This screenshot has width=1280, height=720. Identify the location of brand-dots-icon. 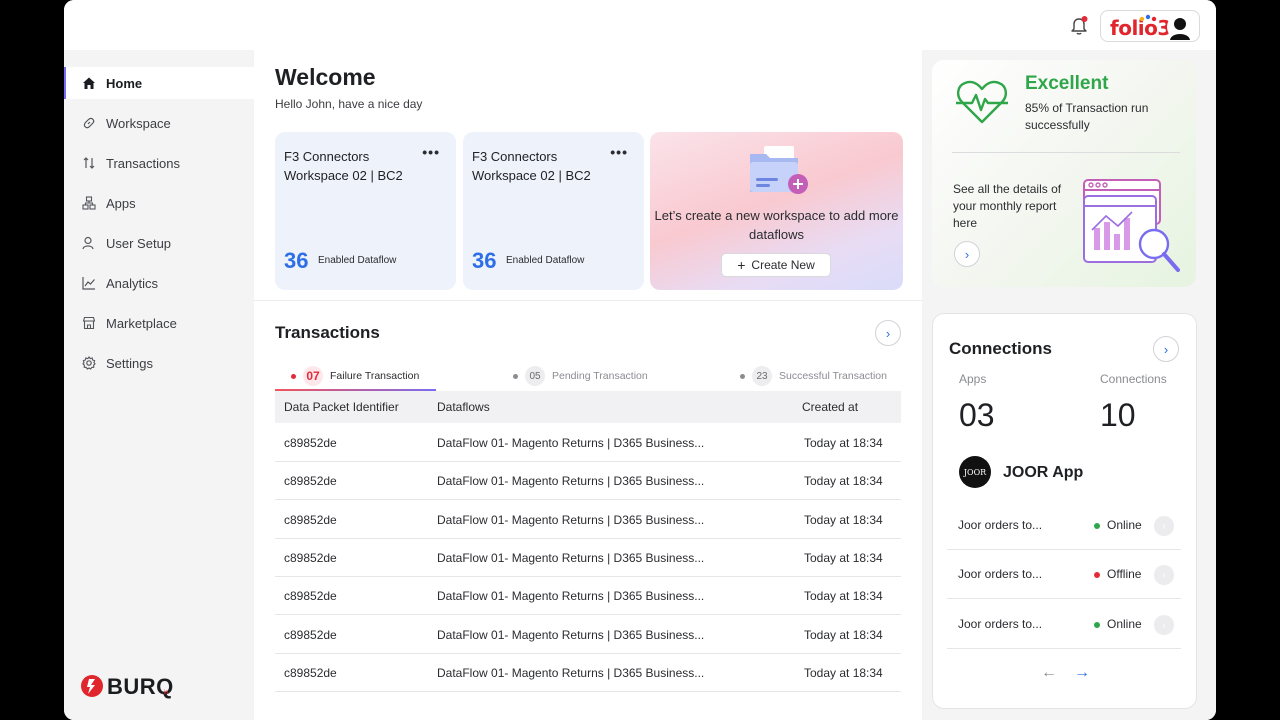
(1148, 18).